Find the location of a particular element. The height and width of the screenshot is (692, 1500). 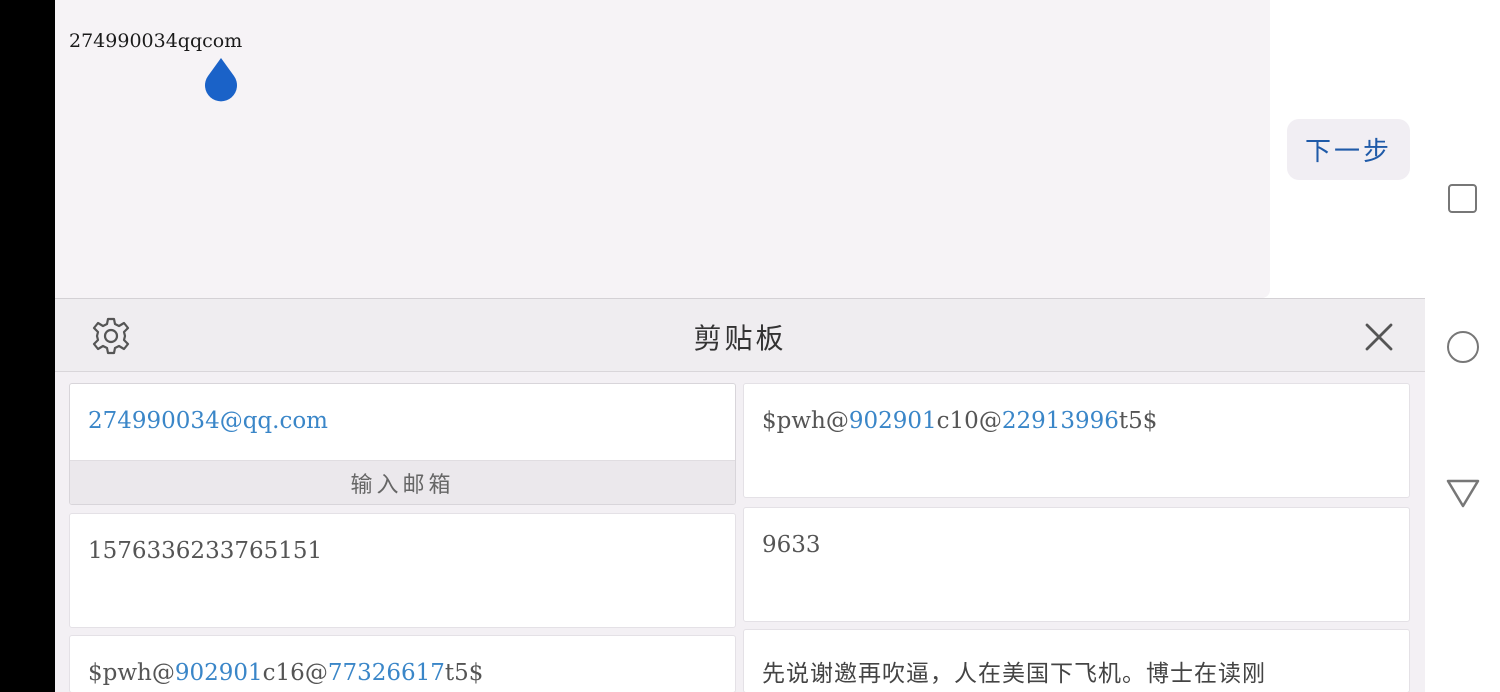

clipboard-item-segment: 1576336233765151 is located at coordinates (205, 551).